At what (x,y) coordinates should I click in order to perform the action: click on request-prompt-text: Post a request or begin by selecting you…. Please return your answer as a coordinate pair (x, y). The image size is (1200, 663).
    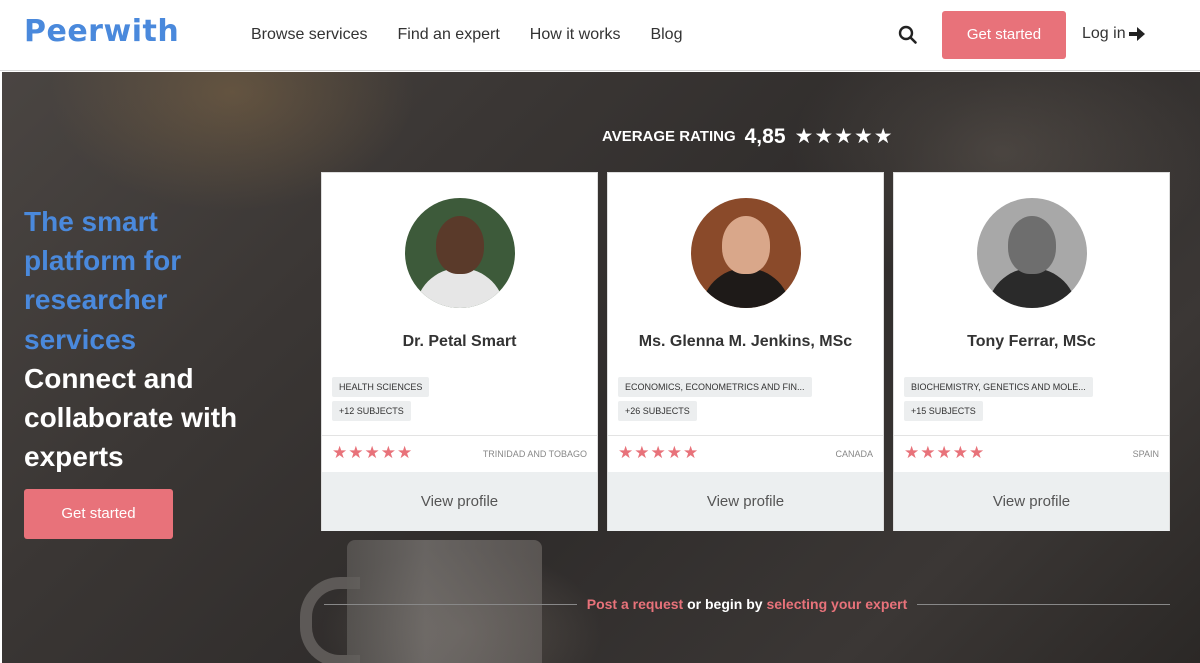
    Looking at the image, I should click on (747, 604).